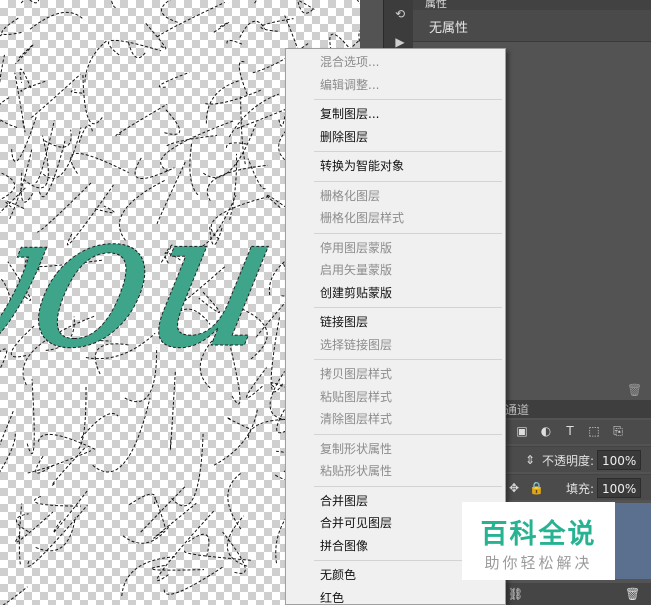 The image size is (651, 605). Describe the element at coordinates (362, 218) in the screenshot. I see `menu-item: 栅格化图层样式` at that location.